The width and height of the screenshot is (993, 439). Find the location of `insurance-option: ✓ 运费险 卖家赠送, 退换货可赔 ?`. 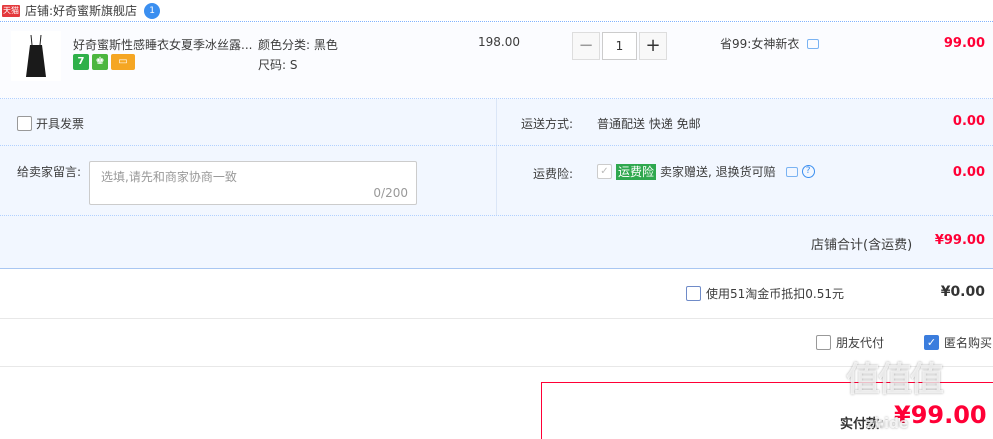

insurance-option: ✓ 运费险 卖家赠送, 退换货可赔 ? is located at coordinates (706, 171).